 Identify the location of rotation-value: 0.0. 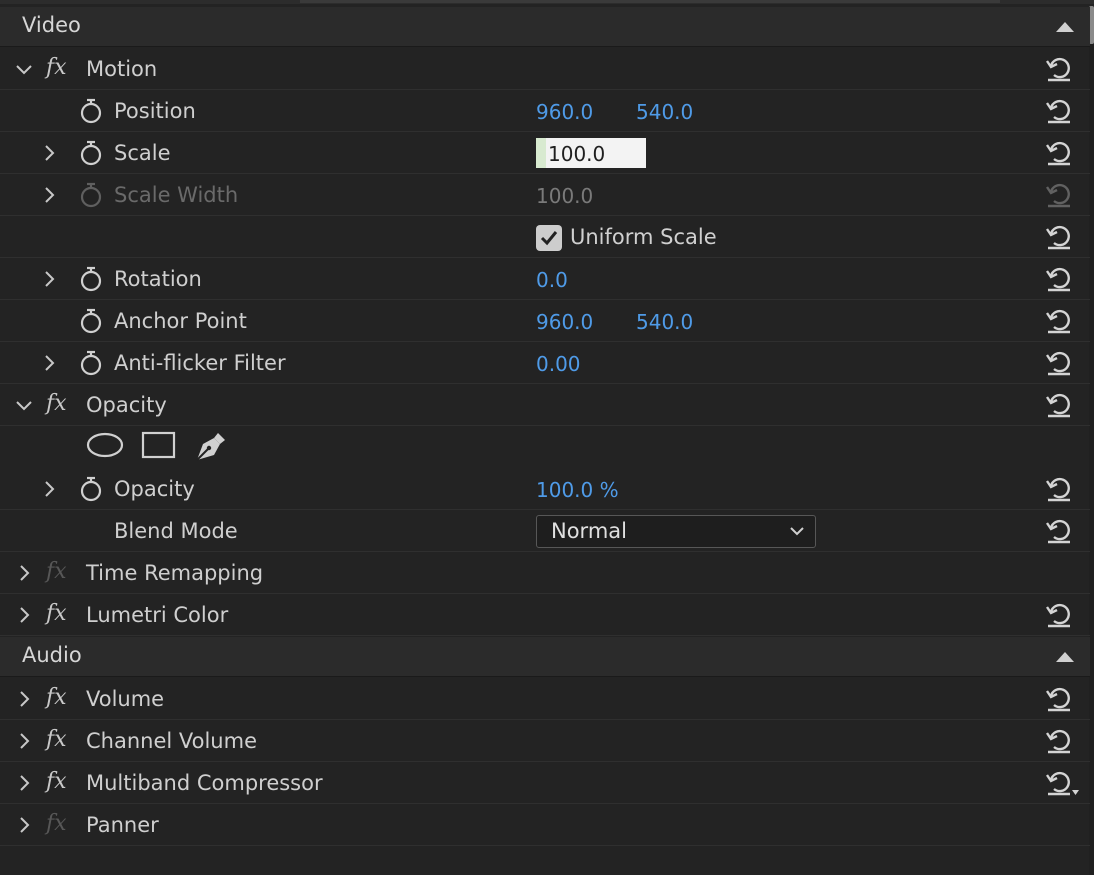
(552, 280).